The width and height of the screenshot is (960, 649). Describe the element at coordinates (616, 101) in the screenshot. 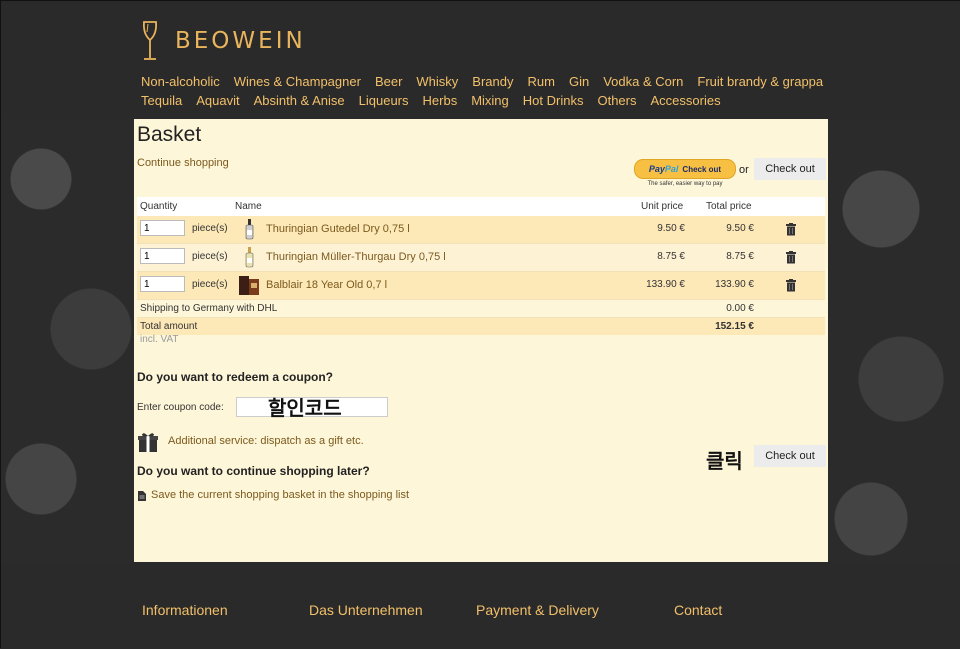

I see `nav-others: Others` at that location.